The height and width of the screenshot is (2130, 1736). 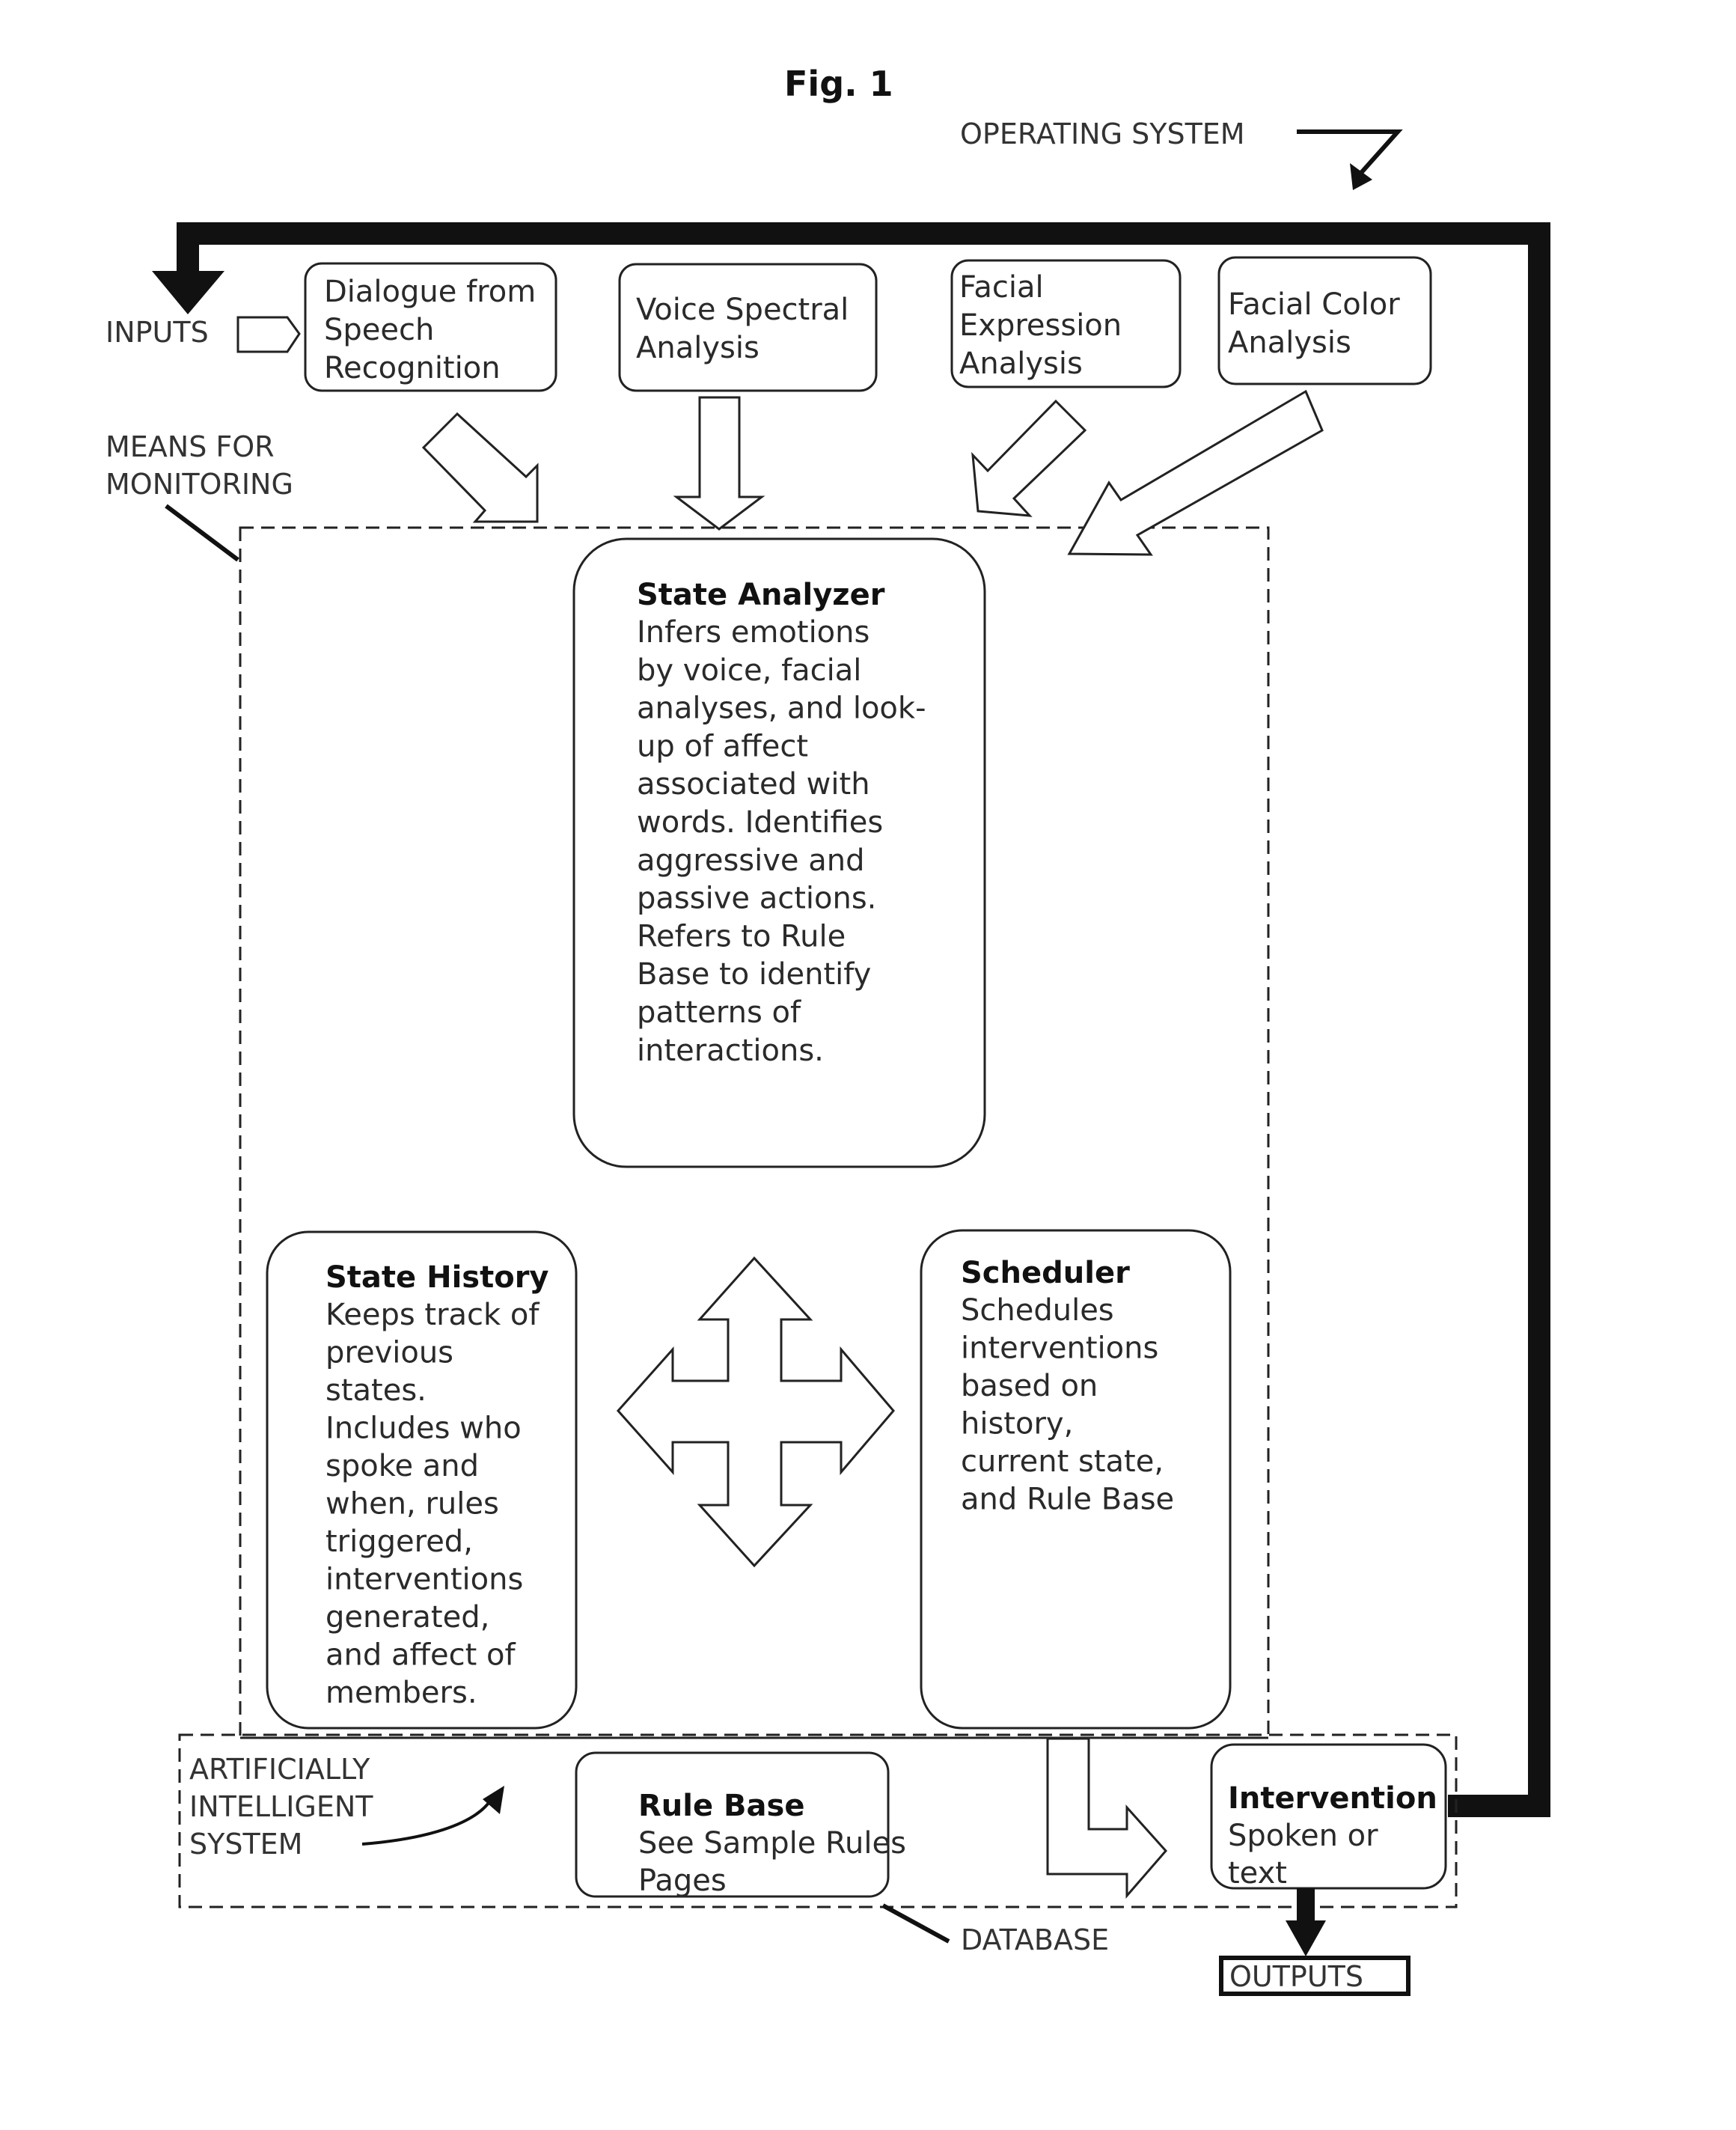 I want to click on scheduler-to-intervention-arrow-icon, so click(x=1106, y=1818).